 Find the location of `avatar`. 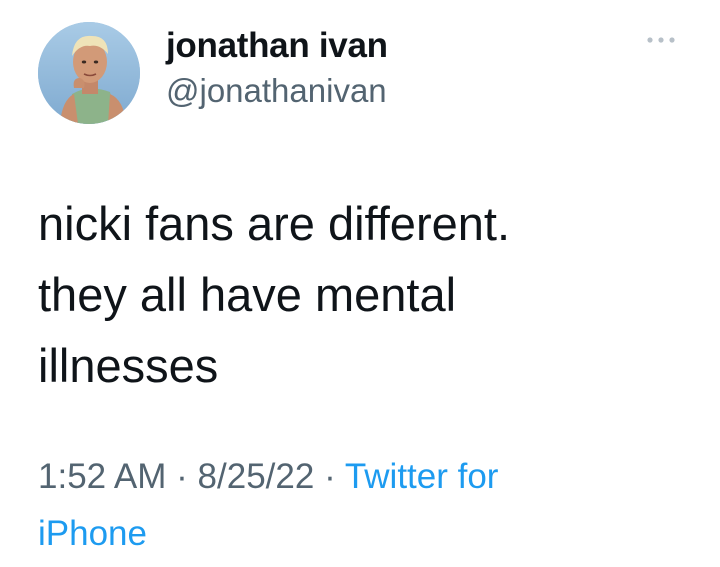

avatar is located at coordinates (89, 73).